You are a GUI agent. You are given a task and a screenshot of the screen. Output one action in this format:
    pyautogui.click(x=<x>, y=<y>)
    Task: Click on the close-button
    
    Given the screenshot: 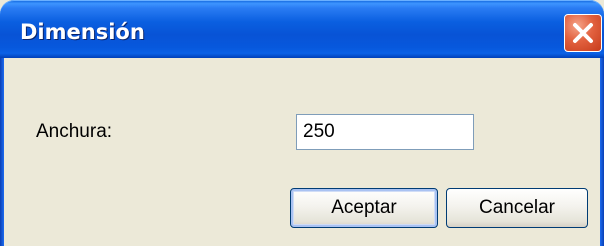 What is the action you would take?
    pyautogui.click(x=583, y=33)
    